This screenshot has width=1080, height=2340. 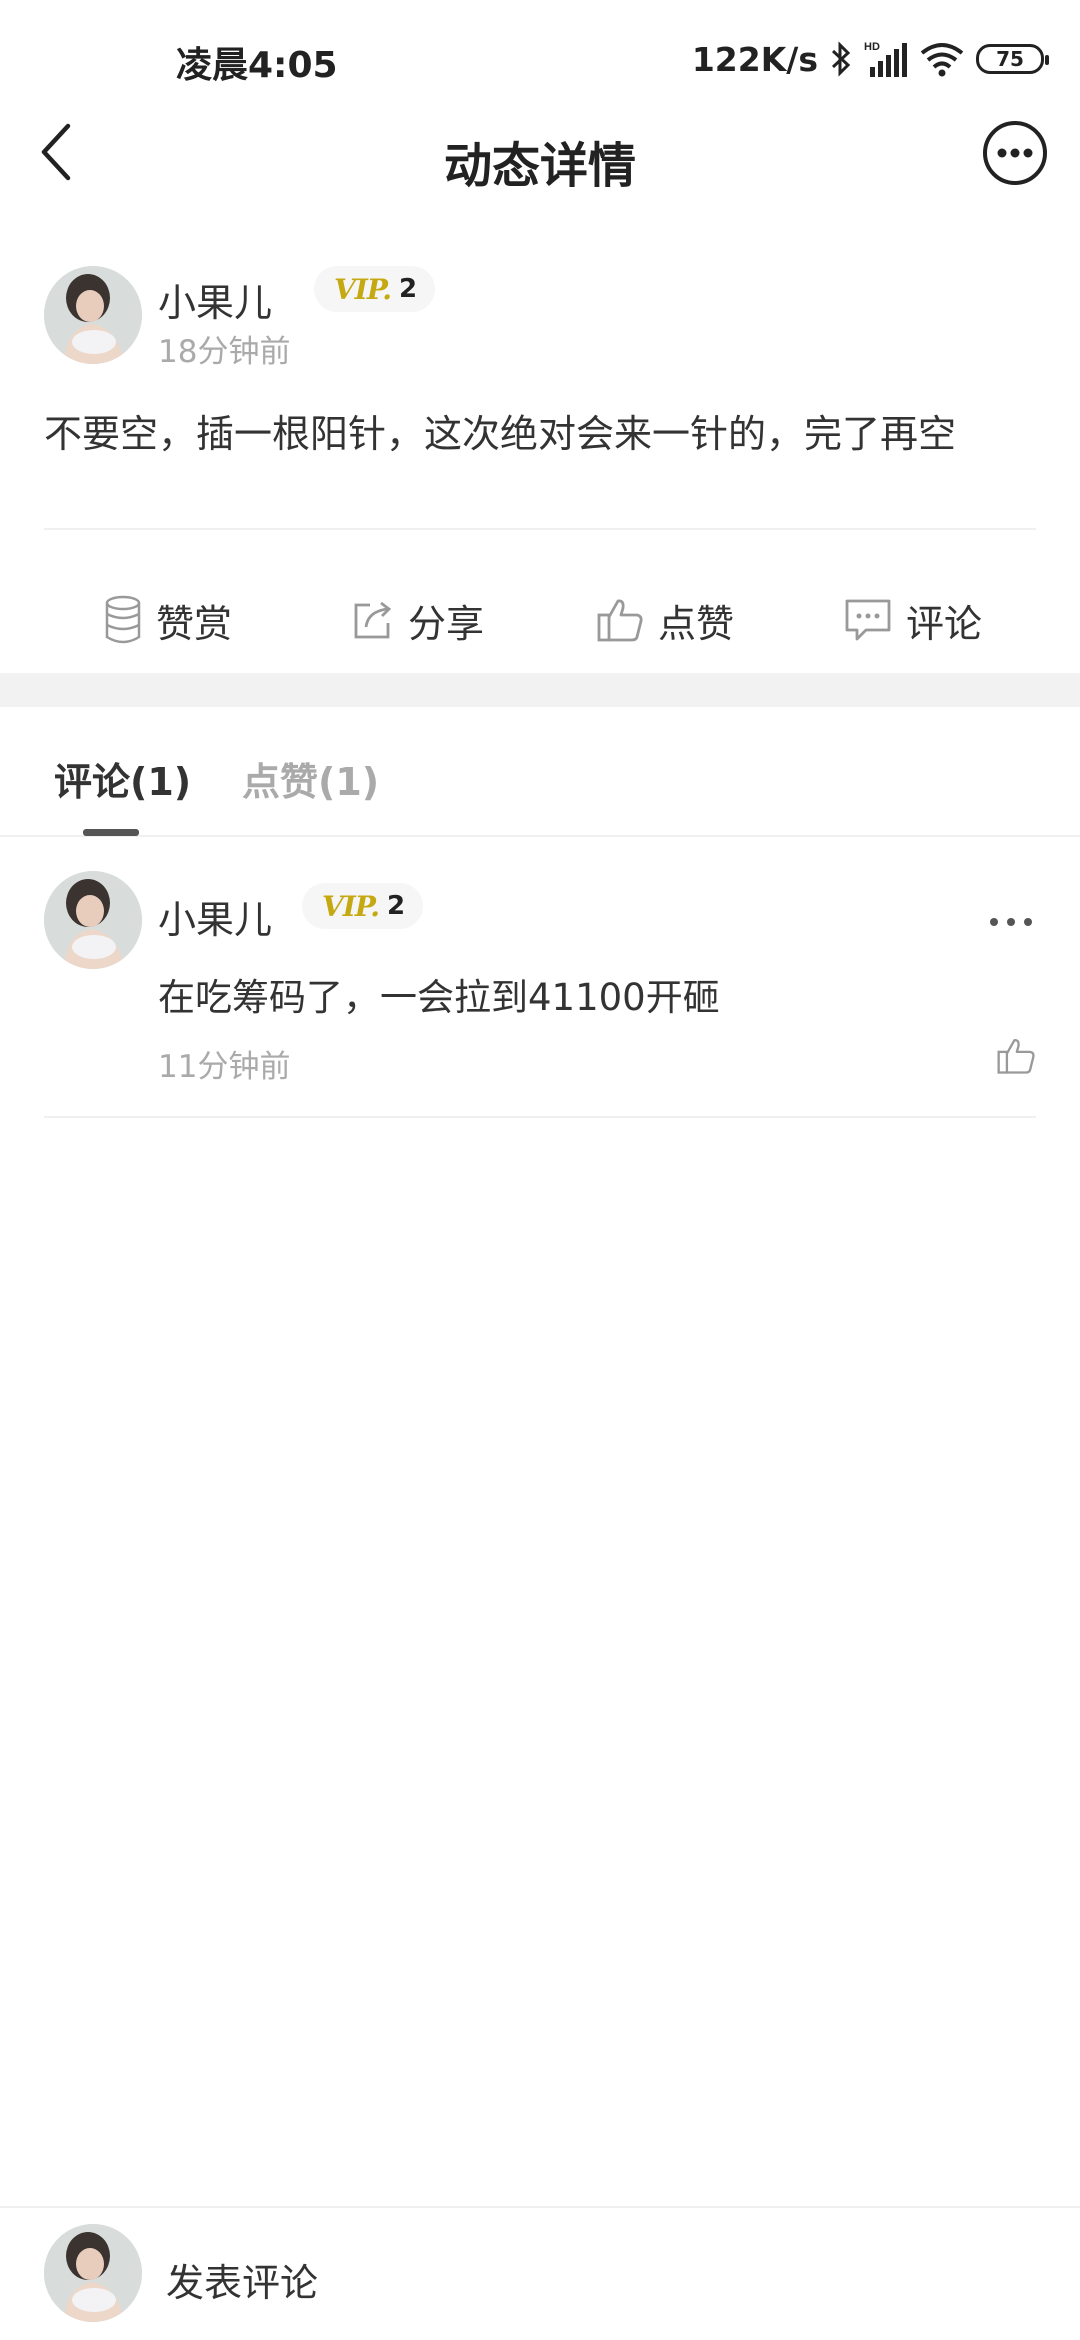 I want to click on avatar, so click(x=93, y=315).